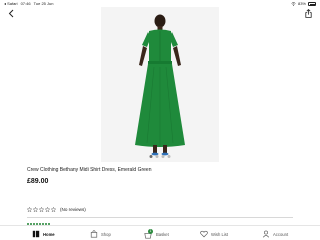 The width and height of the screenshot is (320, 240). I want to click on carousel-dots, so click(160, 156).